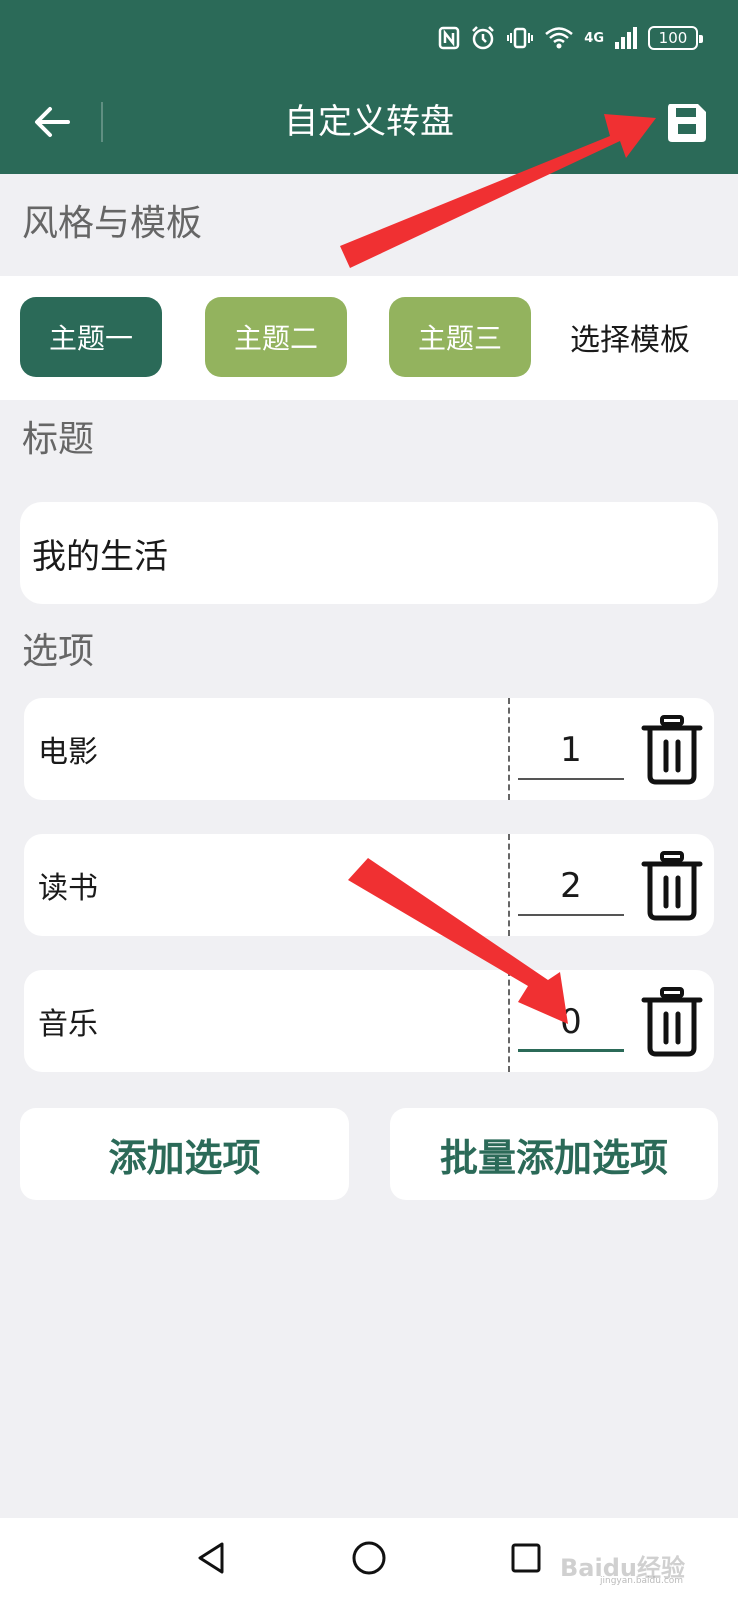  What do you see at coordinates (673, 38) in the screenshot?
I see `battery-level: 100` at bounding box center [673, 38].